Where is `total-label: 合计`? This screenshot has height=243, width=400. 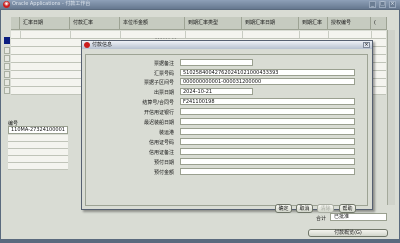 total-label: 合计 is located at coordinates (321, 219).